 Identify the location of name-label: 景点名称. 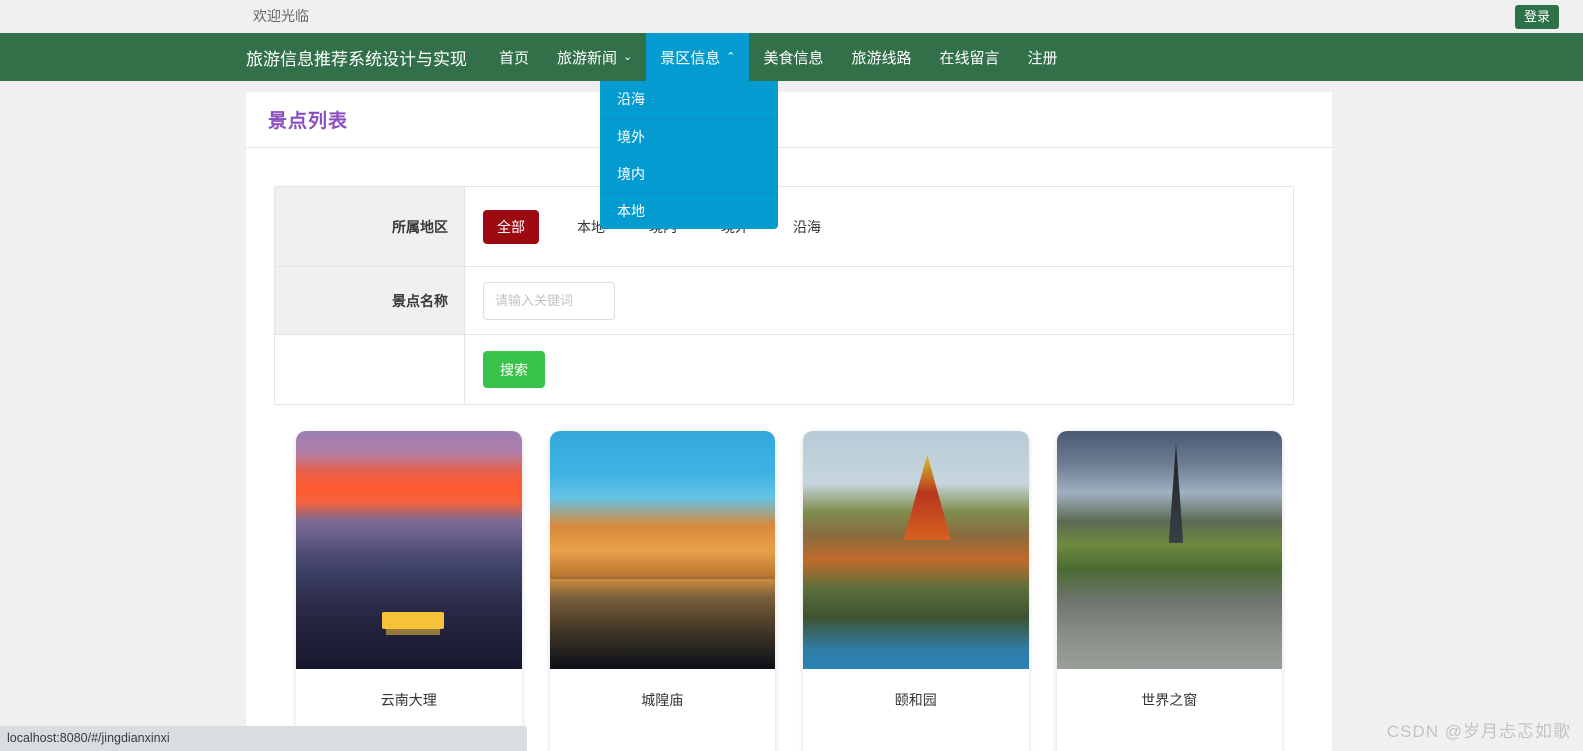
(369, 300).